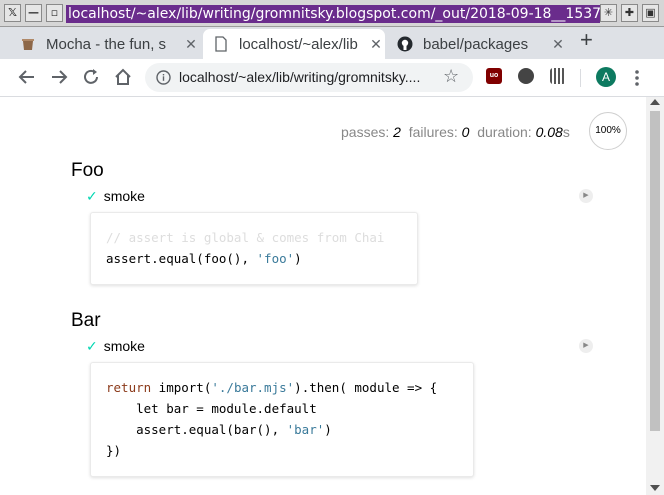 The image size is (664, 495). What do you see at coordinates (28, 44) in the screenshot?
I see `mocha-favicon-icon` at bounding box center [28, 44].